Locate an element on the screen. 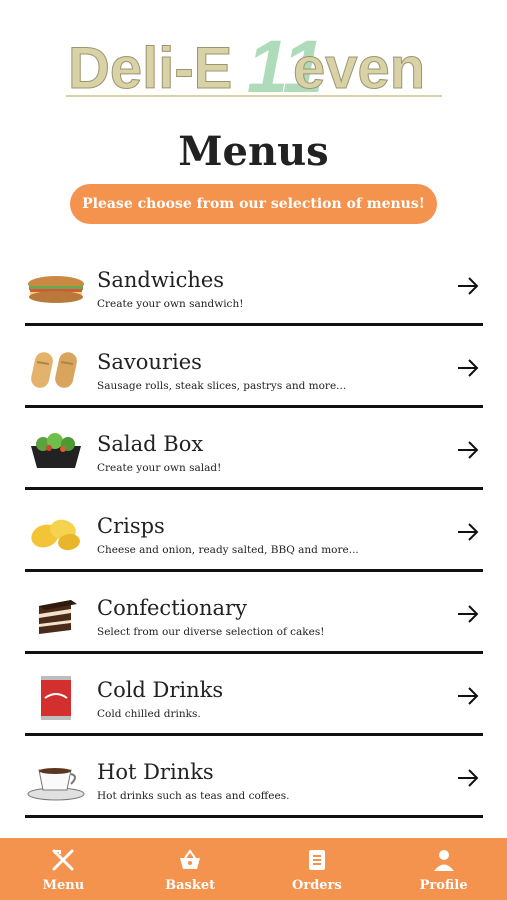 The width and height of the screenshot is (507, 900). nav-label: Profile is located at coordinates (443, 885).